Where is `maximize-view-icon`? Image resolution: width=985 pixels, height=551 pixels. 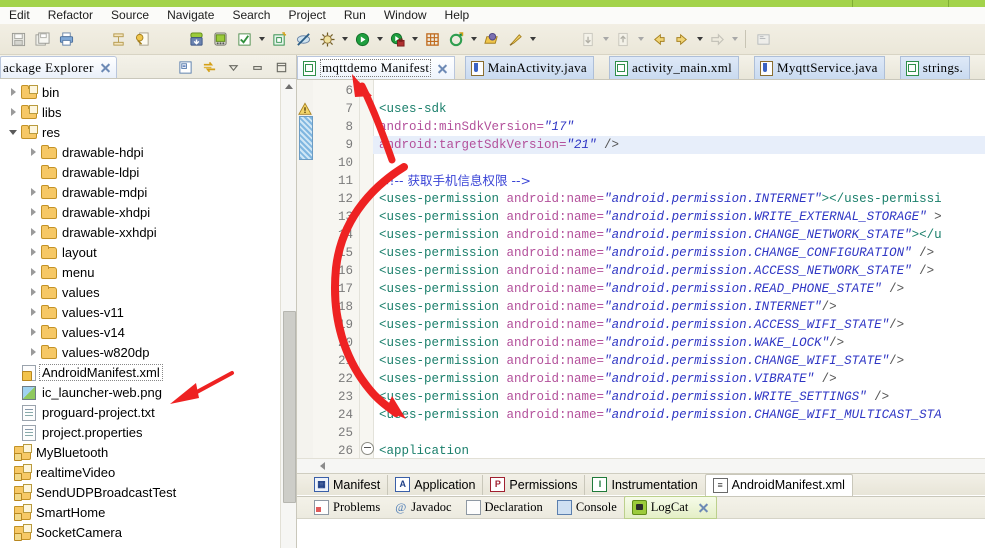
maximize-view-icon is located at coordinates (281, 67).